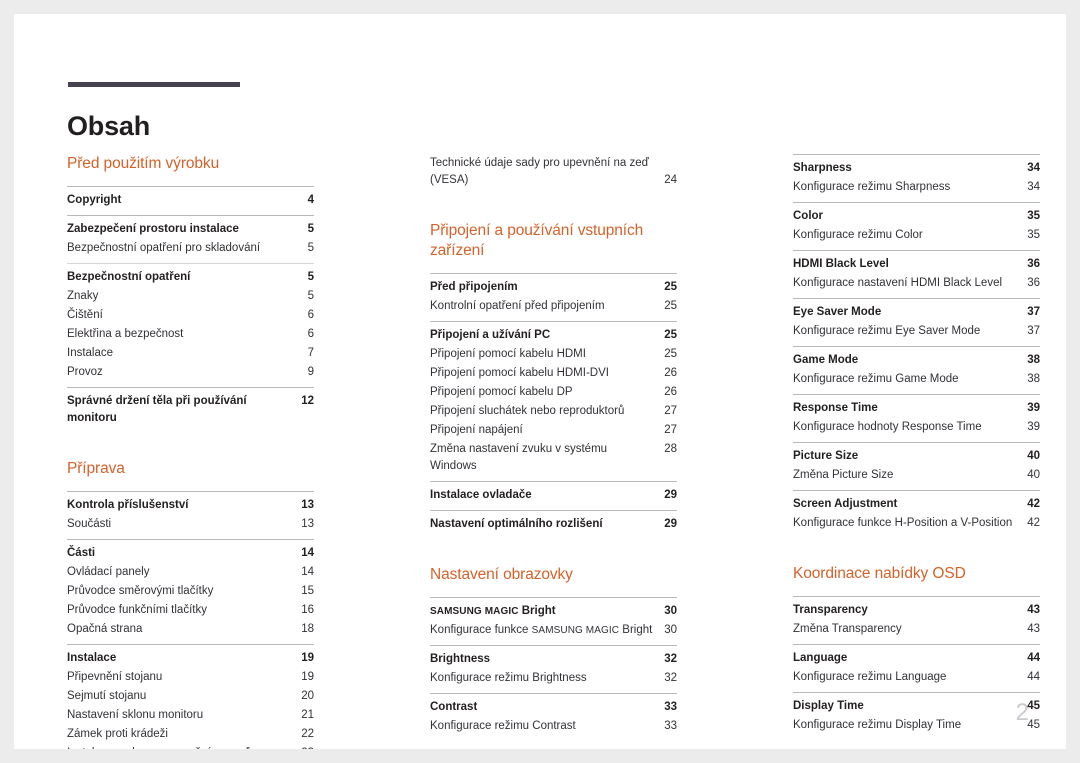  I want to click on toc-entry: Připojení napájení 27, so click(553, 430).